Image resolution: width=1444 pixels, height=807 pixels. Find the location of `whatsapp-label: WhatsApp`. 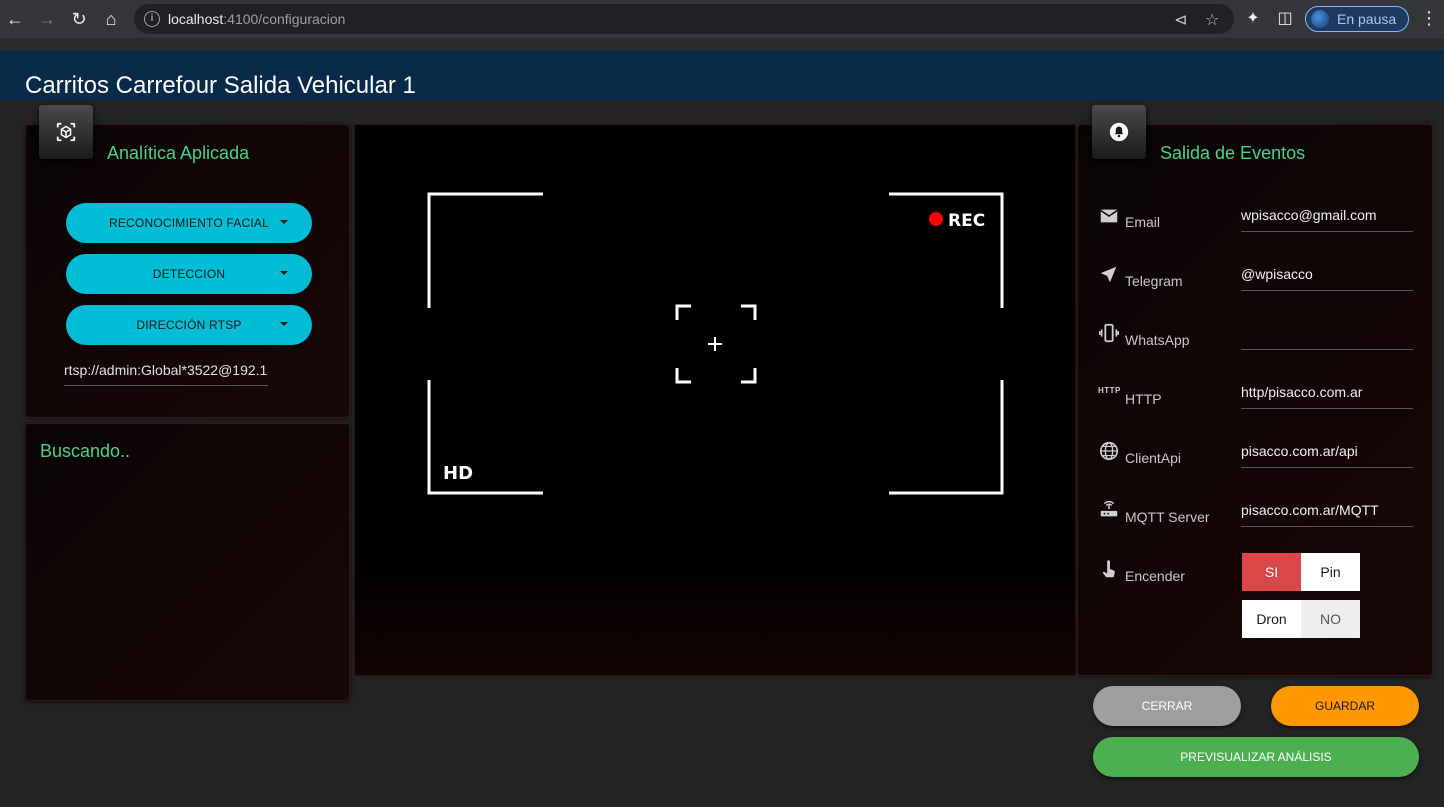

whatsapp-label: WhatsApp is located at coordinates (1157, 340).